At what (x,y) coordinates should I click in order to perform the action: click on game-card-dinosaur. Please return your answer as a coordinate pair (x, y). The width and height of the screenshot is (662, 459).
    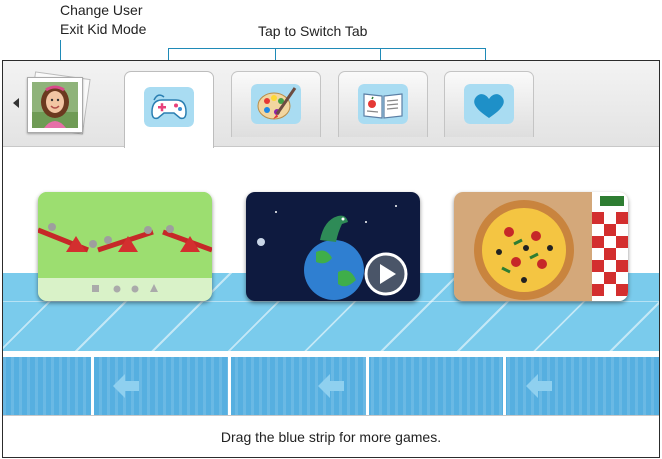
    Looking at the image, I should click on (333, 246).